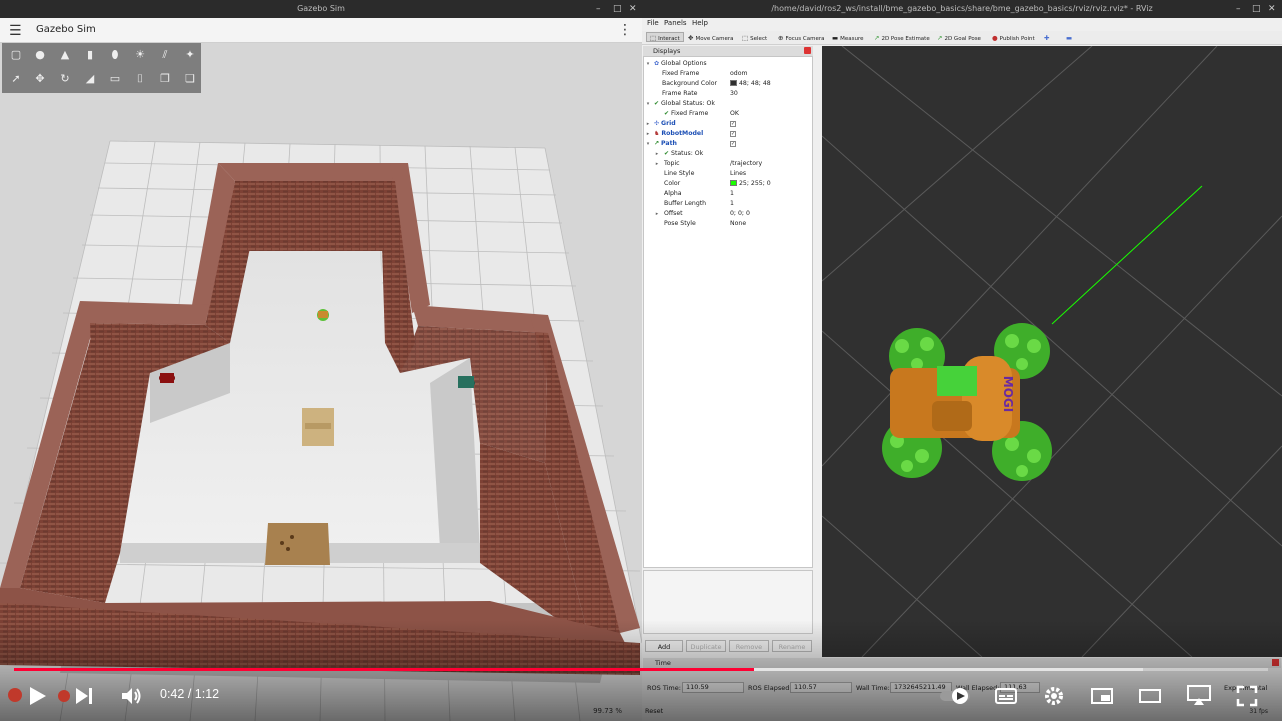 Image resolution: width=1282 pixels, height=721 pixels. I want to click on tree-row-pose-style: Pose Style None, so click(728, 224).